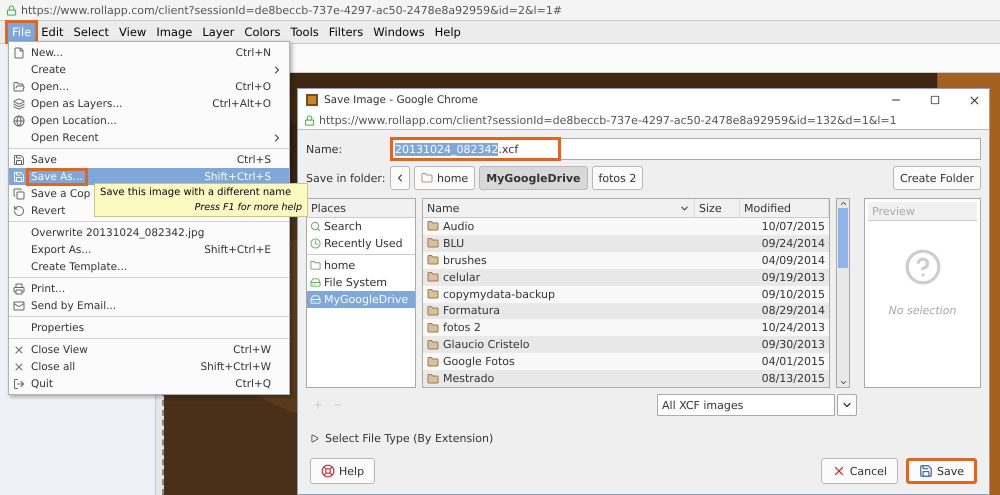 This screenshot has height=495, width=1000. I want to click on field-label: Save in folder:, so click(346, 178).